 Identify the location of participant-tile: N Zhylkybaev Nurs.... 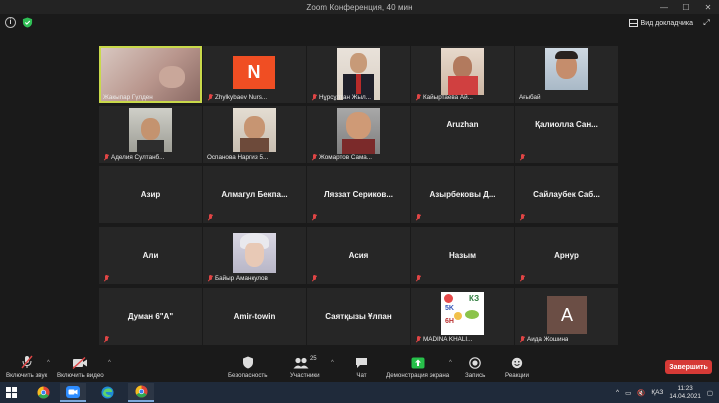
(254, 74).